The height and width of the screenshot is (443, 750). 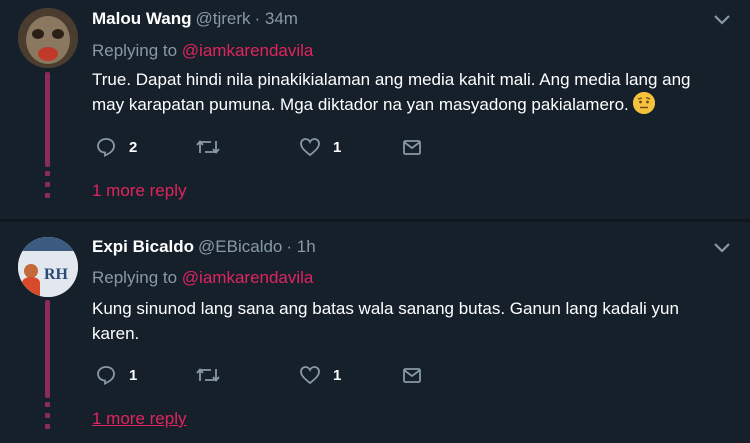 I want to click on avatar: RH, so click(x=48, y=267).